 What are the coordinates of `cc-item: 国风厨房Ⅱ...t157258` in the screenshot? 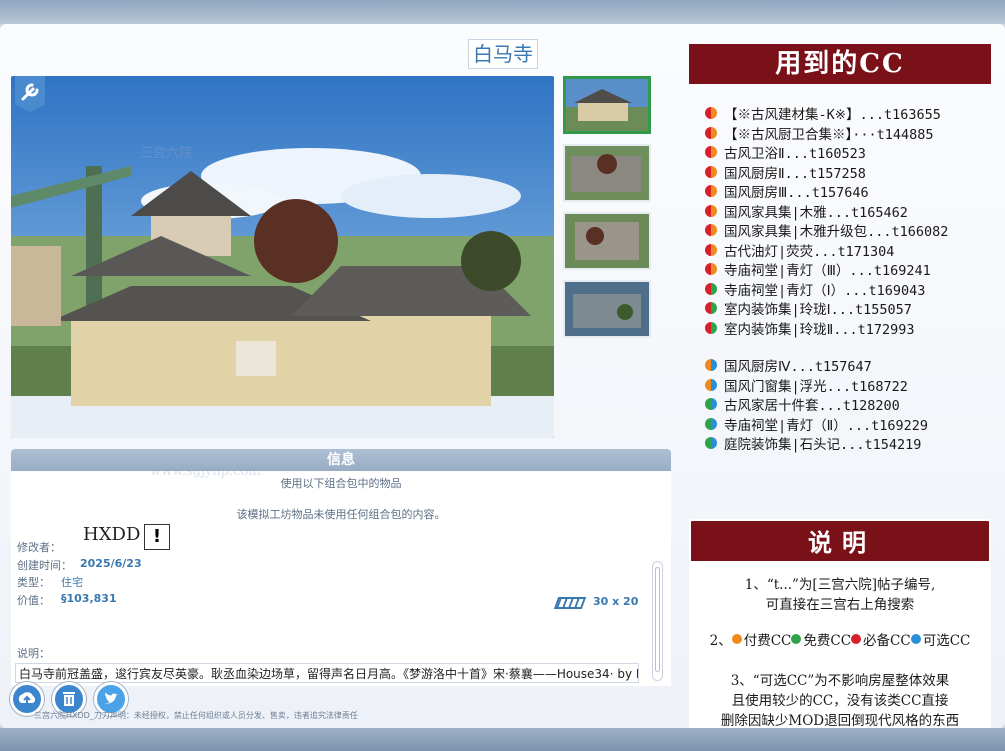 It's located at (785, 172).